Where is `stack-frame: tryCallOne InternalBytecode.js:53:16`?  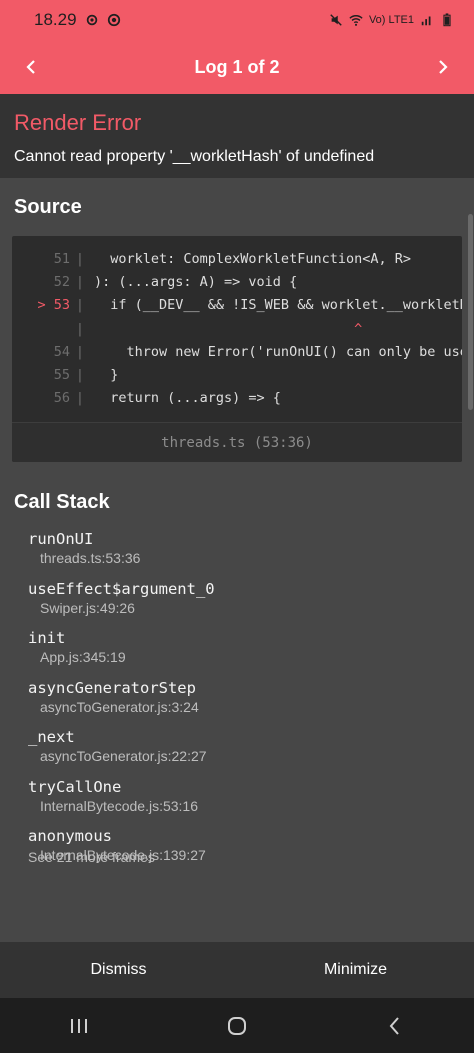
stack-frame: tryCallOne InternalBytecode.js:53:16 is located at coordinates (121, 796).